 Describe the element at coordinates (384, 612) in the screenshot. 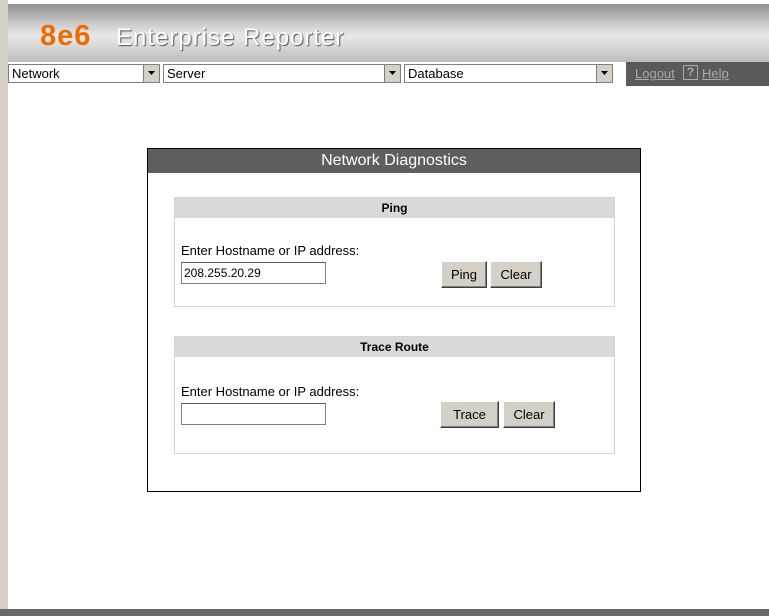

I see `window-bottom-edge` at that location.